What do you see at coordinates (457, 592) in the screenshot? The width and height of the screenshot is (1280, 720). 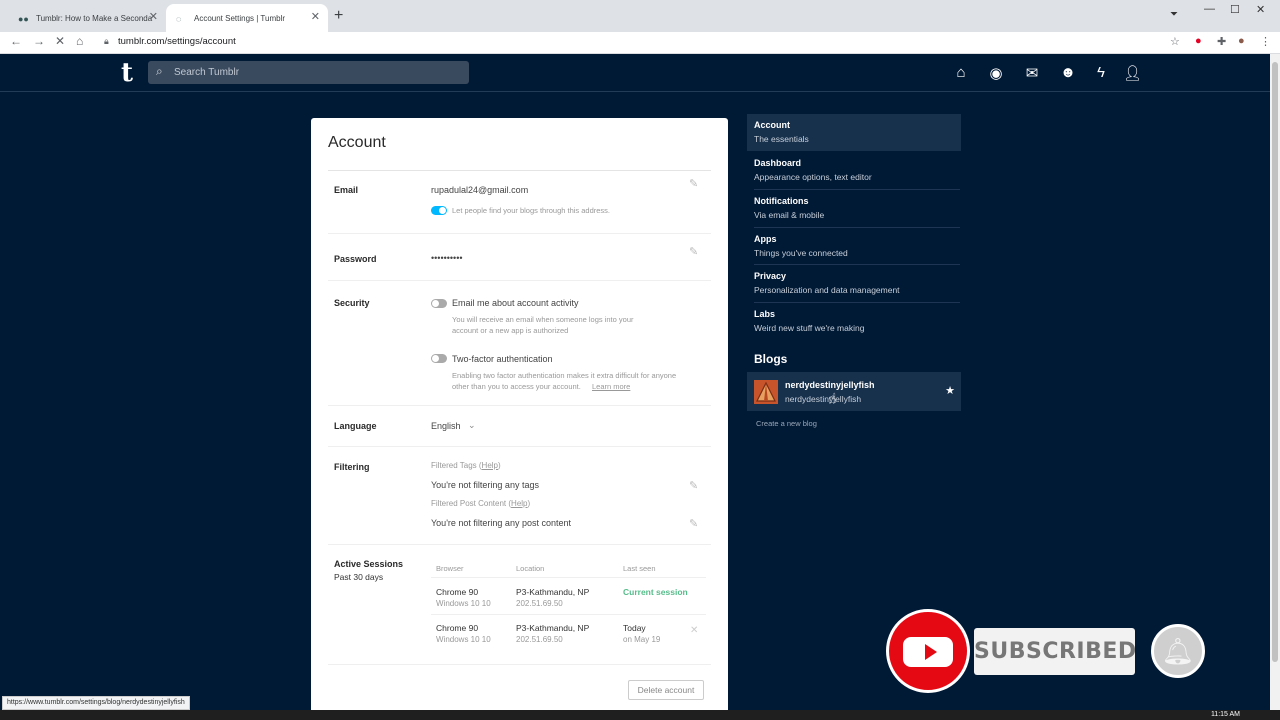 I see `session-1-browser: Chrome 90` at bounding box center [457, 592].